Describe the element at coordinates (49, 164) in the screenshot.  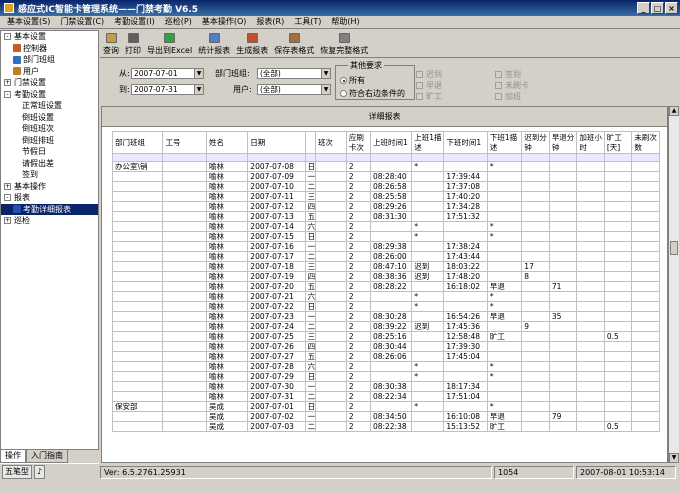
I see `tree-item: 请假出差` at that location.